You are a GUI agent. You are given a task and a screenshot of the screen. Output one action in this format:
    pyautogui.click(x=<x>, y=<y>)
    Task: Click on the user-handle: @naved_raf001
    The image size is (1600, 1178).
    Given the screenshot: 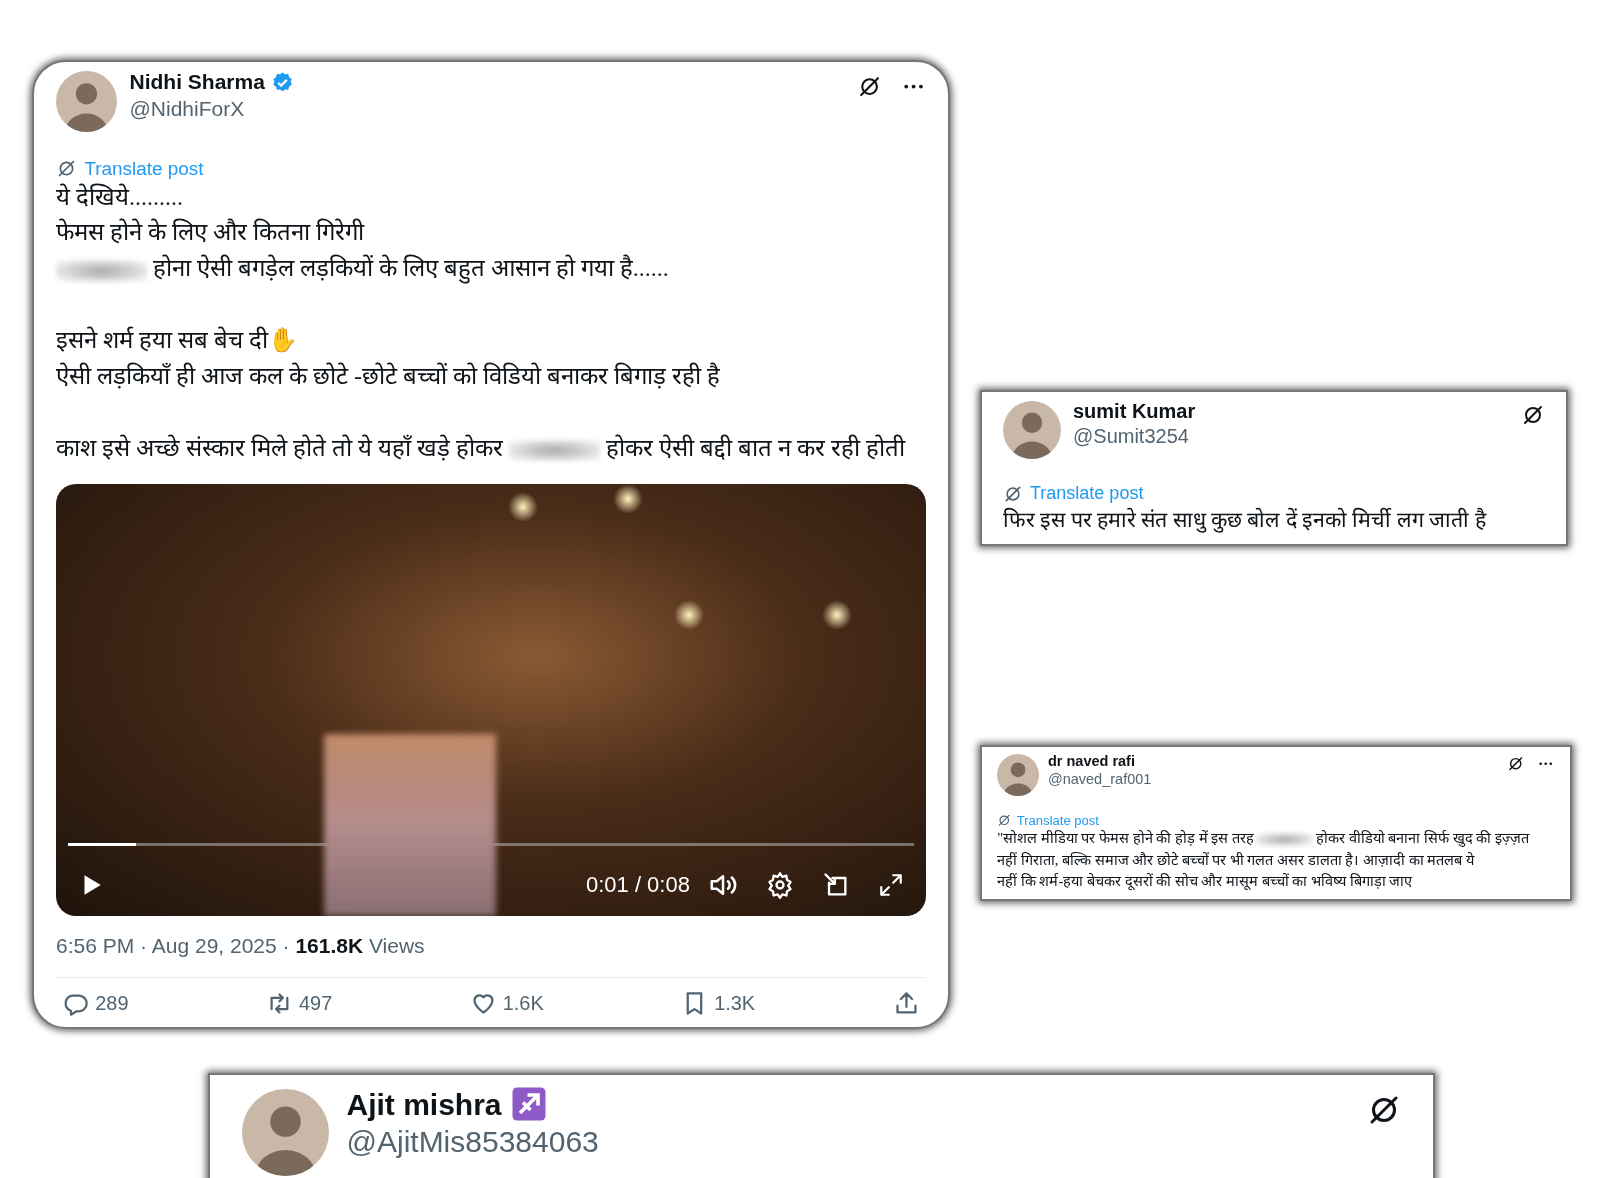 What is the action you would take?
    pyautogui.click(x=1273, y=779)
    